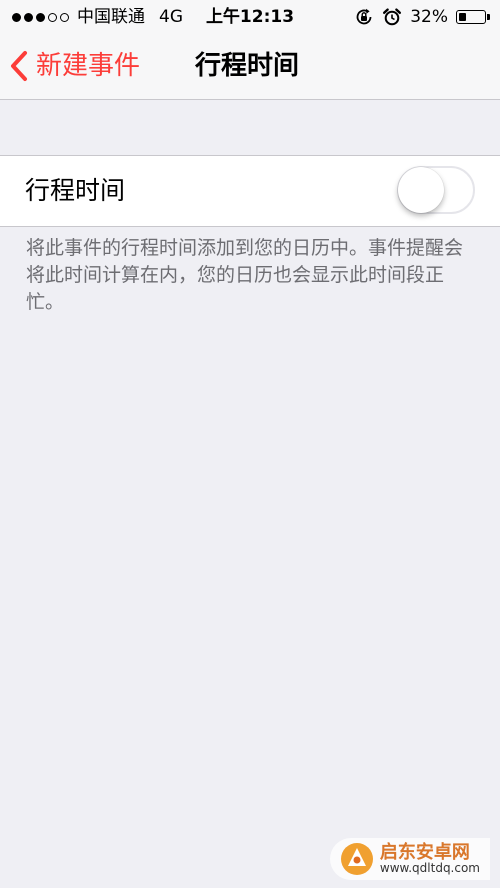  I want to click on page-title: 行程时间, so click(247, 66).